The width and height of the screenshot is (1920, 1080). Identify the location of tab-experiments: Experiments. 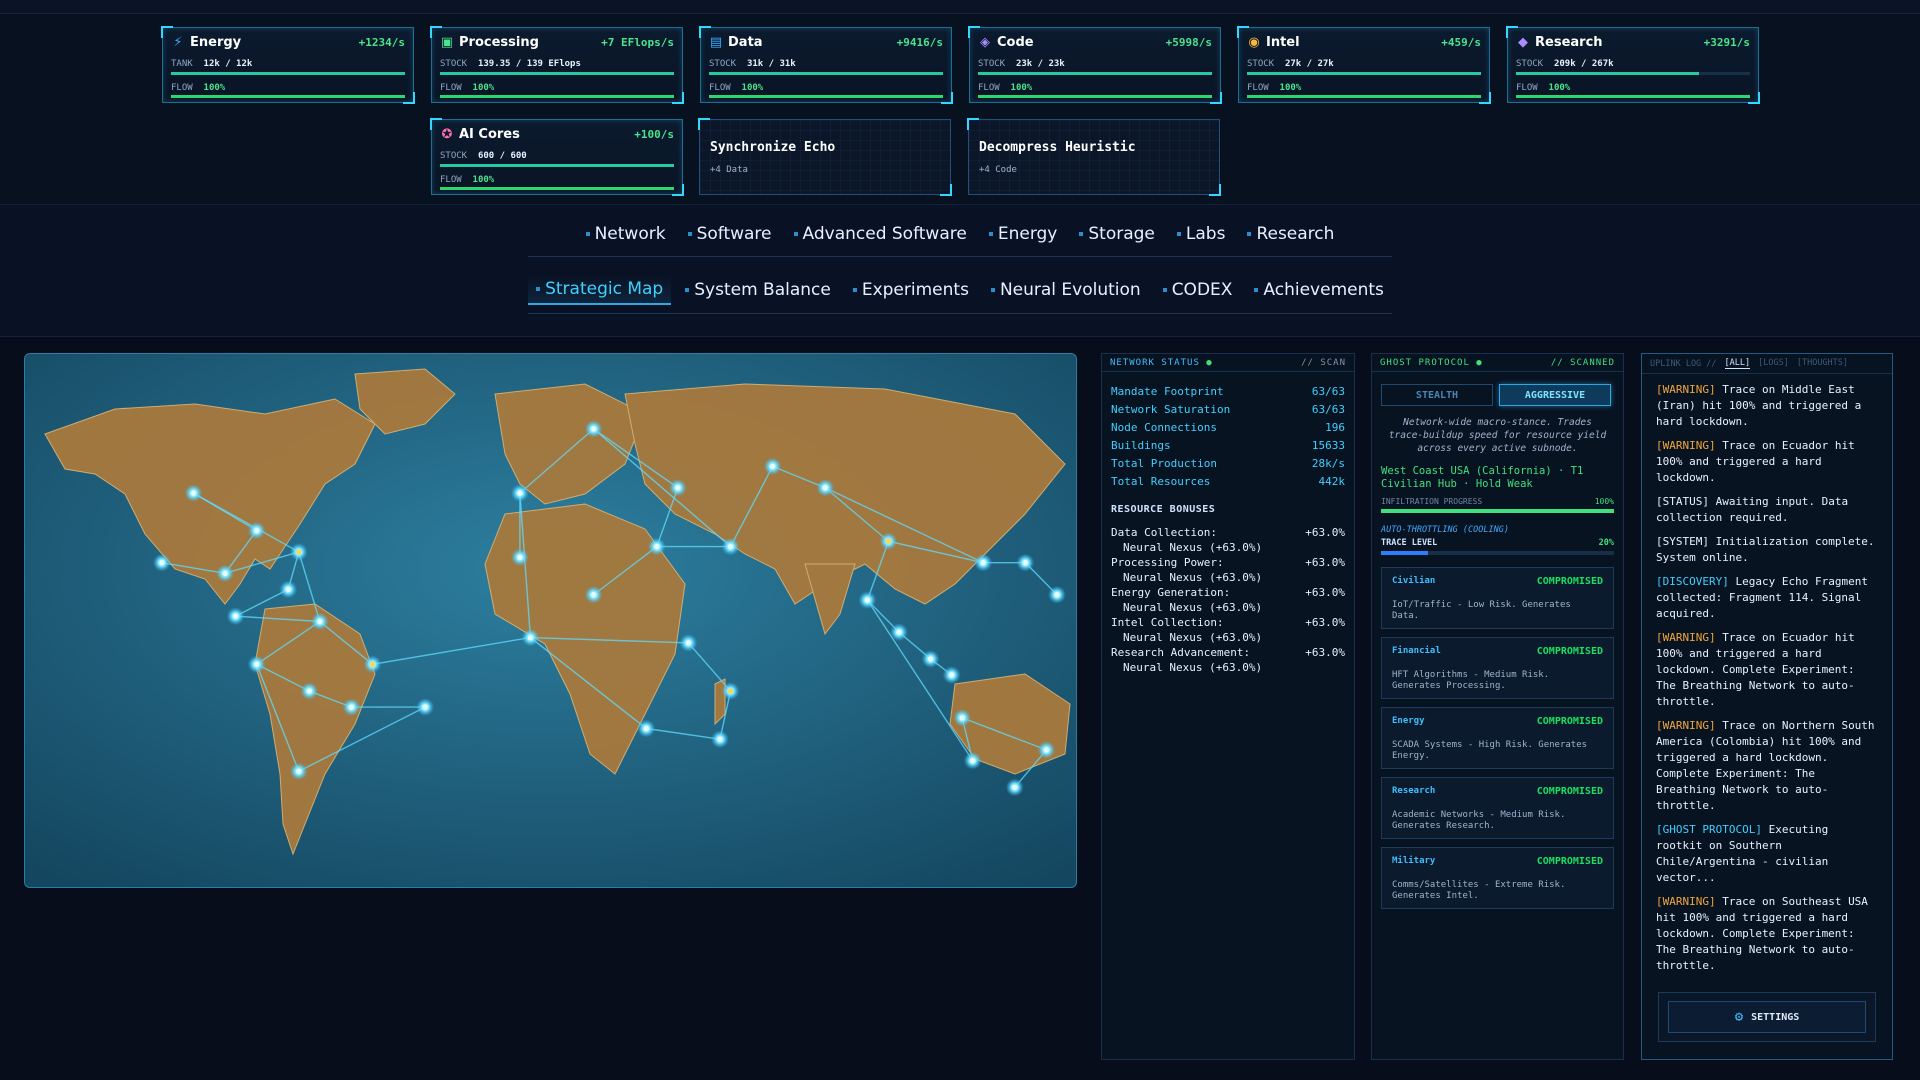
(911, 290).